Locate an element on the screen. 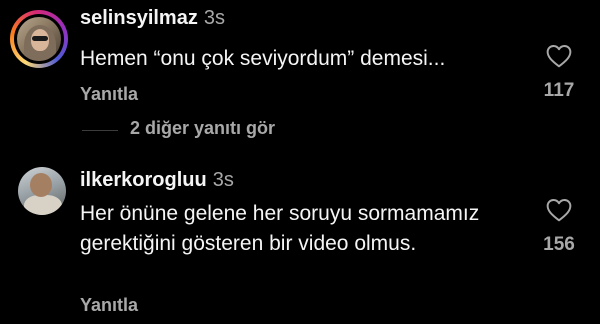  avatar-body is located at coordinates (43, 205).